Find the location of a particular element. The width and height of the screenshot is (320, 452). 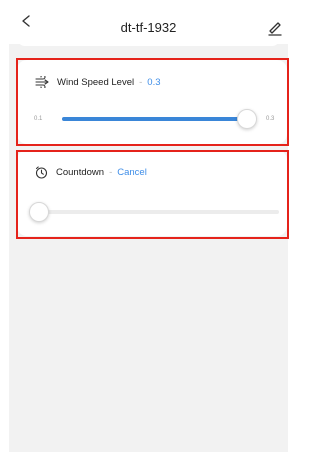

wind-icon is located at coordinates (42, 82).